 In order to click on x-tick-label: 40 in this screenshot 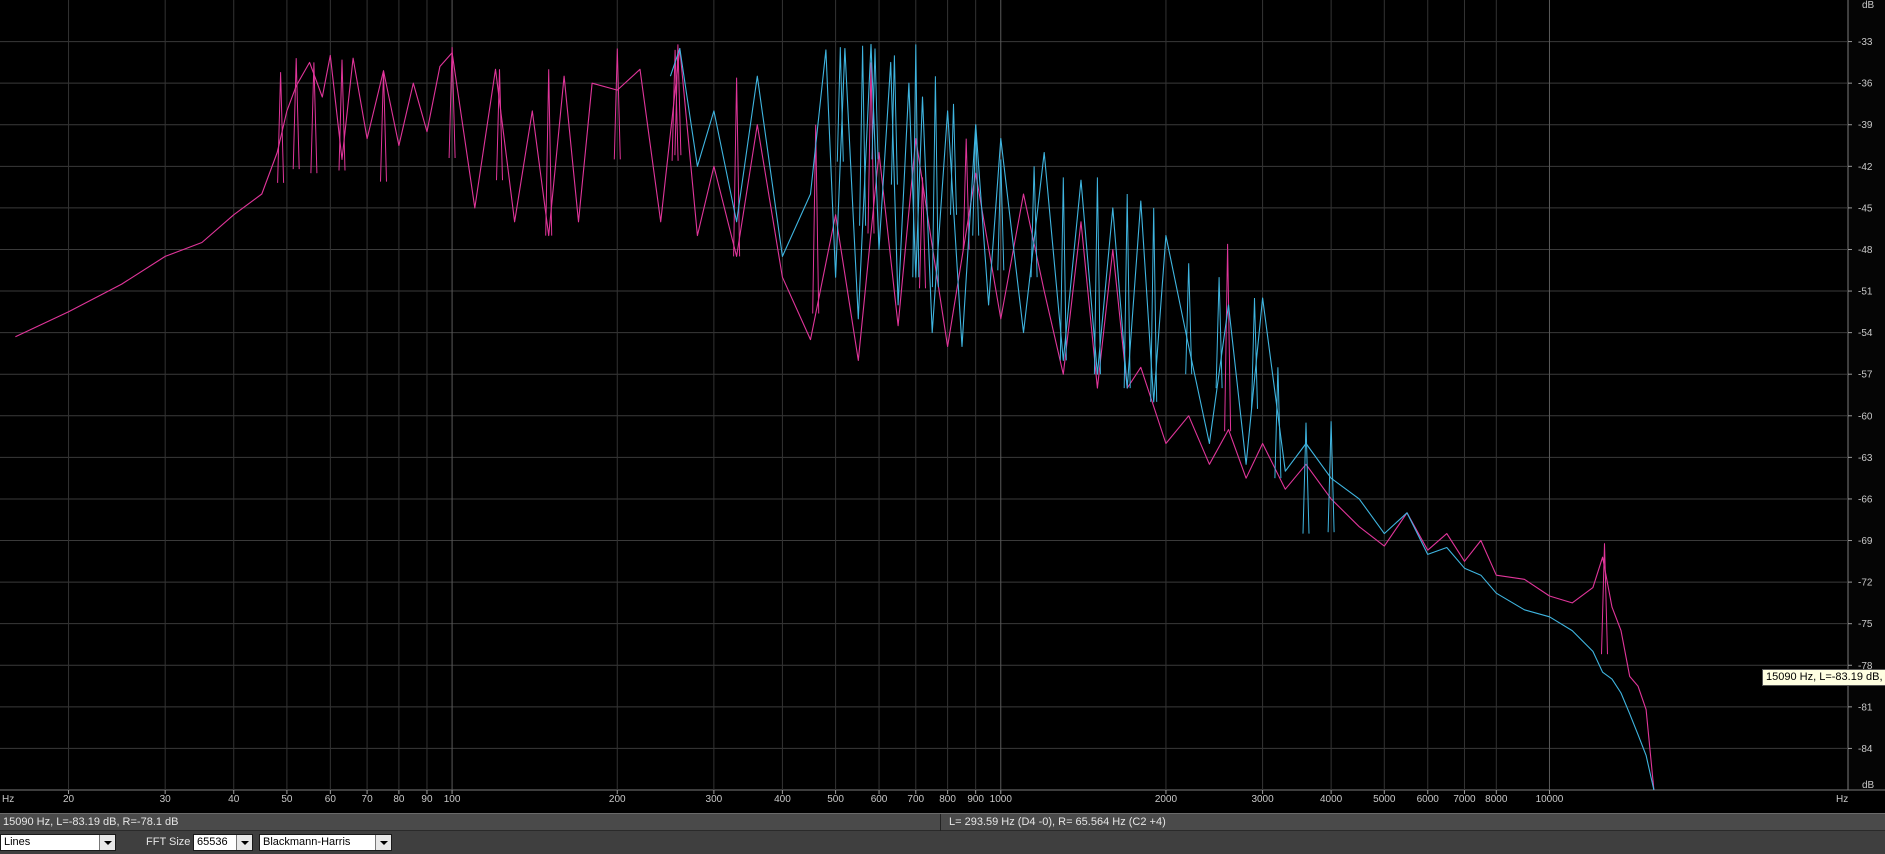, I will do `click(234, 799)`.